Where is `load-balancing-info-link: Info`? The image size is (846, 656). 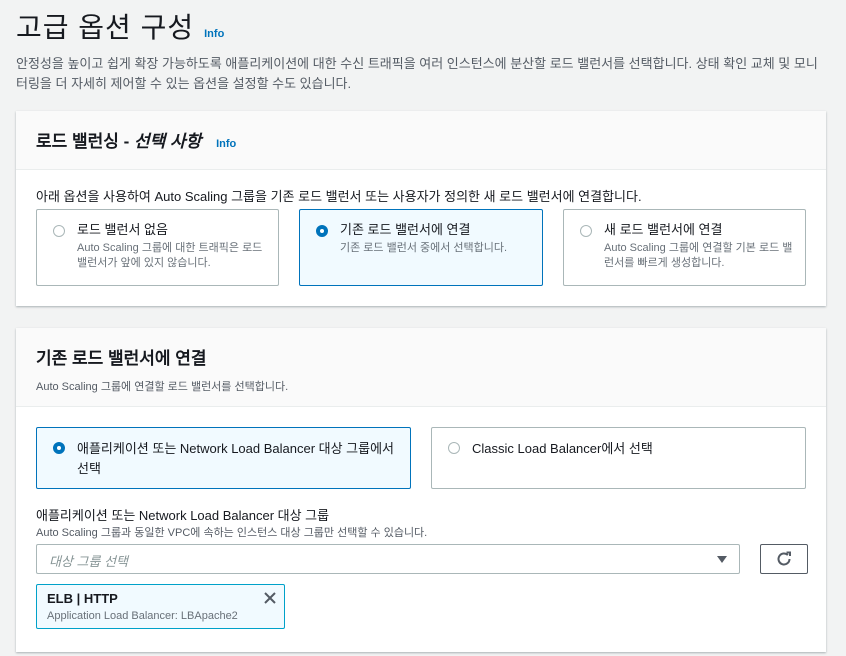
load-balancing-info-link: Info is located at coordinates (226, 144).